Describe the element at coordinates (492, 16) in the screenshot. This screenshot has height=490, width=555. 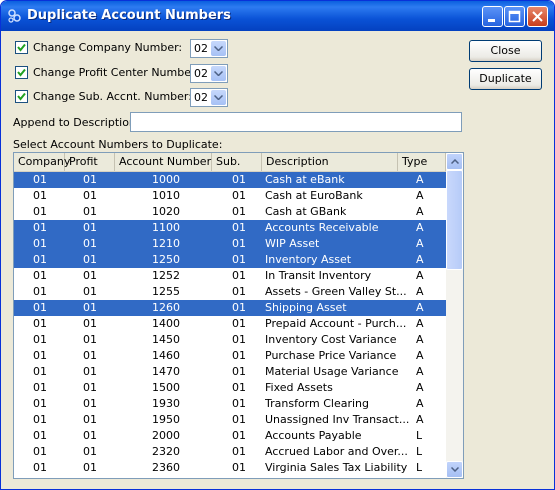
I see `minimize-button` at that location.